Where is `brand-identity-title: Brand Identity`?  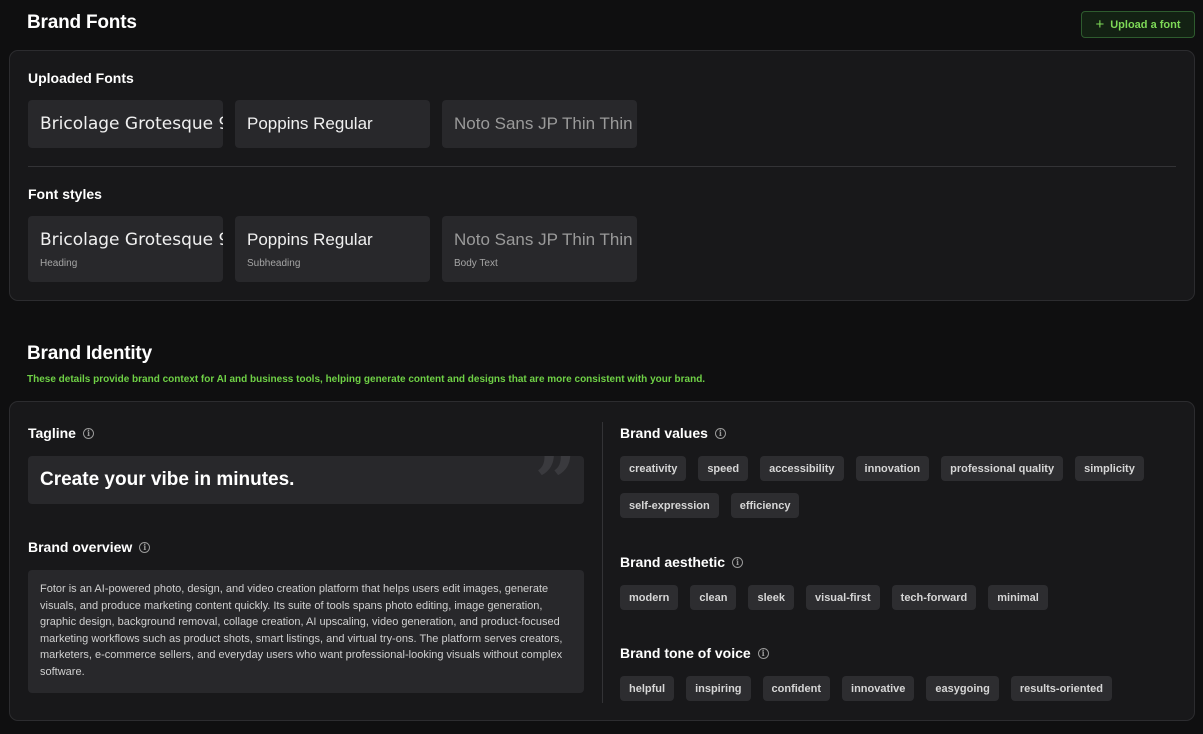 brand-identity-title: Brand Identity is located at coordinates (89, 353).